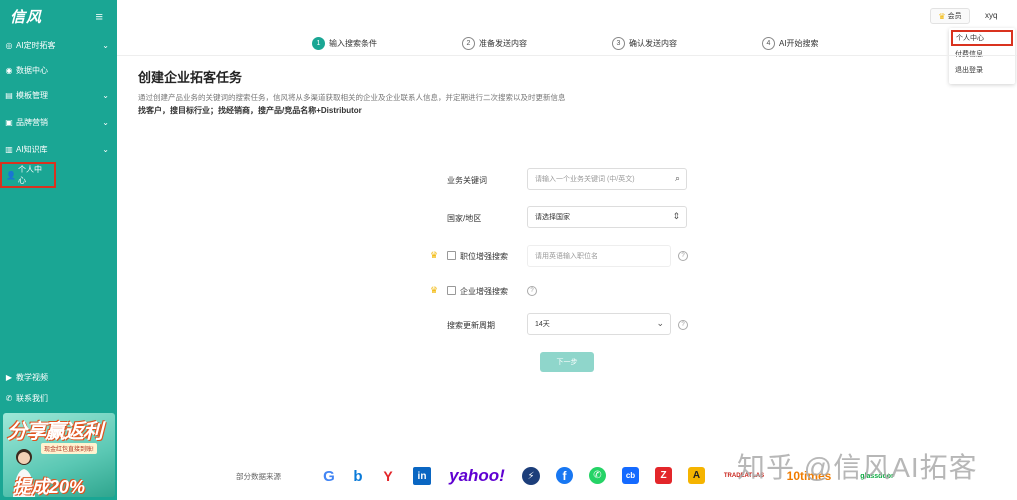 The width and height of the screenshot is (1017, 500). What do you see at coordinates (32, 149) in the screenshot?
I see `sidebar-item-label: AI知识库` at bounding box center [32, 149].